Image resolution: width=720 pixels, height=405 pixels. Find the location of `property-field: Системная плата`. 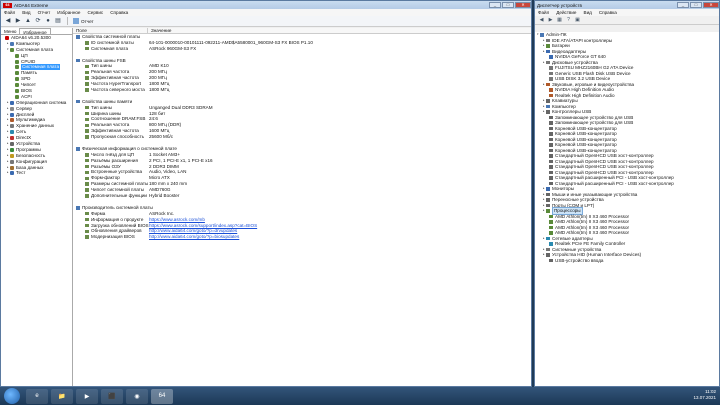

property-field: Системная плата is located at coordinates (110, 49).